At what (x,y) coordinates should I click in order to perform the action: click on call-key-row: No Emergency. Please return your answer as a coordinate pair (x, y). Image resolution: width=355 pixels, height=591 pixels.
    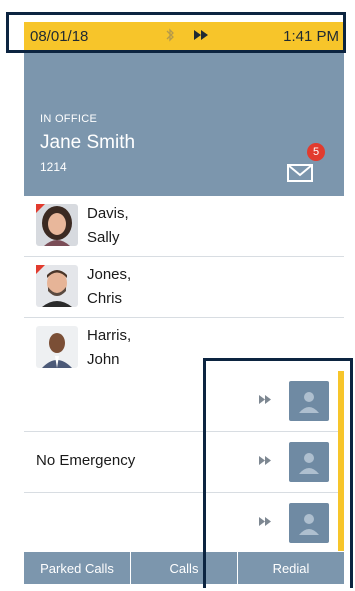
    Looking at the image, I should click on (184, 462).